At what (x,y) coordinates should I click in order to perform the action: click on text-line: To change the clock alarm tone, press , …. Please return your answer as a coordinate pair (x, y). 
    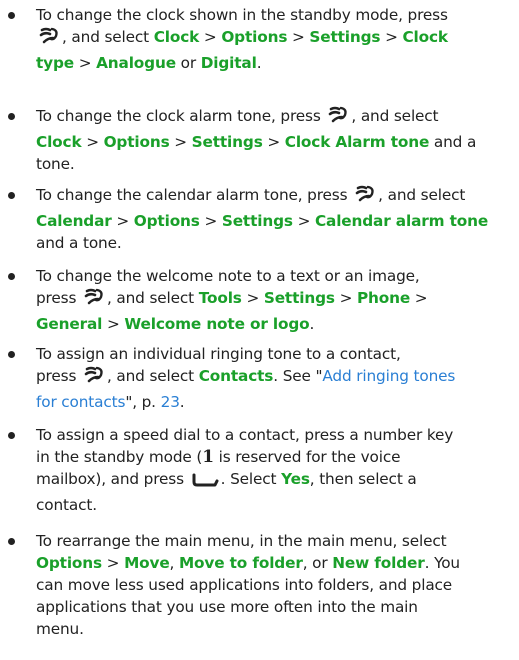
    Looking at the image, I should click on (276, 118).